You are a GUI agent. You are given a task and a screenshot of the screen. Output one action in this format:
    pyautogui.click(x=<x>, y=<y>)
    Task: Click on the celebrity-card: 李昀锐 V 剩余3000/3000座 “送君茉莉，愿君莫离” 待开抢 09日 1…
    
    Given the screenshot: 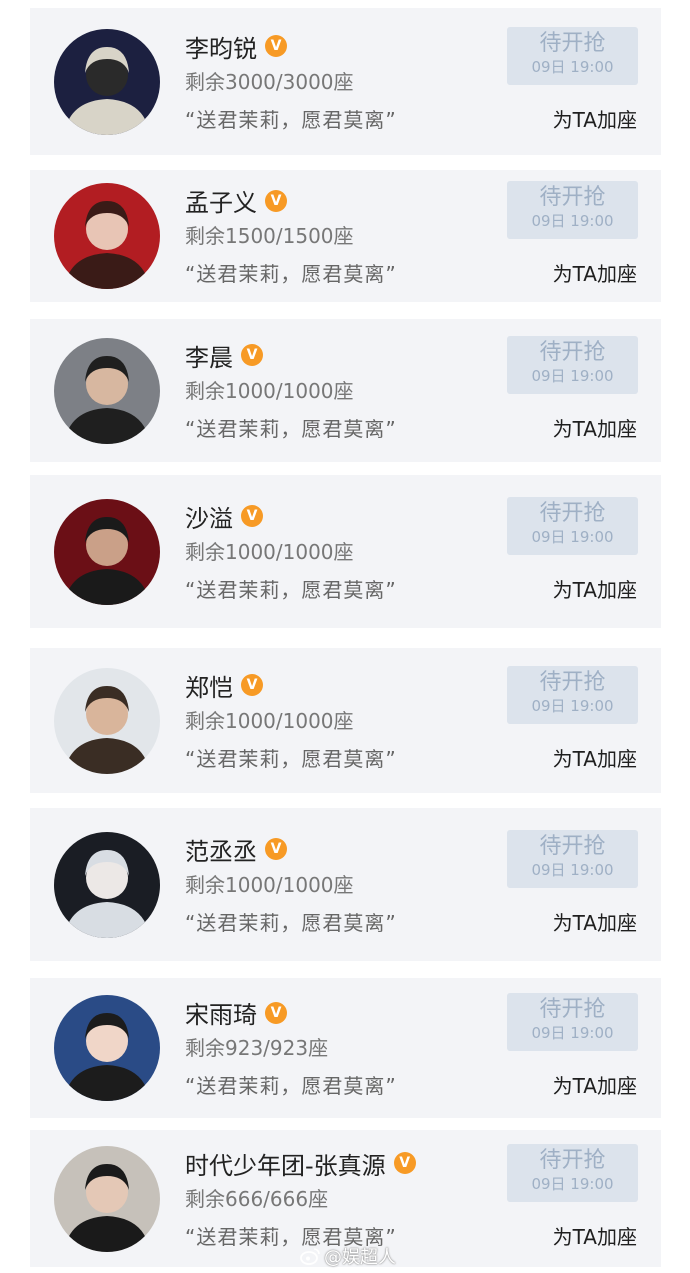 What is the action you would take?
    pyautogui.click(x=345, y=81)
    